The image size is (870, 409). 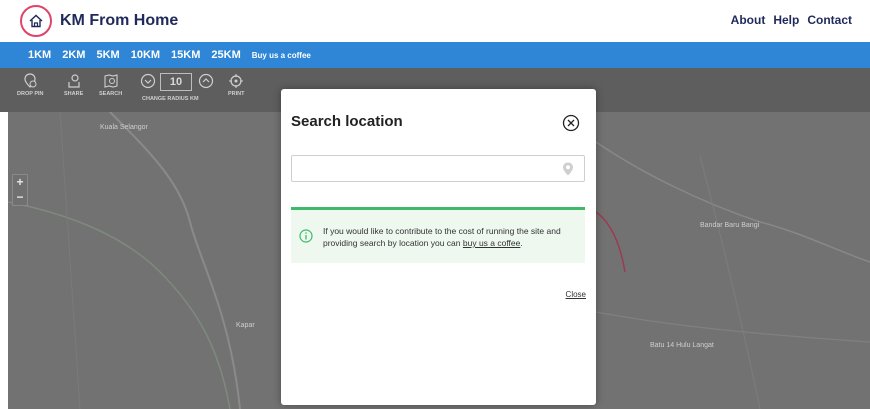 I want to click on search-label: SEARCH, so click(x=111, y=94).